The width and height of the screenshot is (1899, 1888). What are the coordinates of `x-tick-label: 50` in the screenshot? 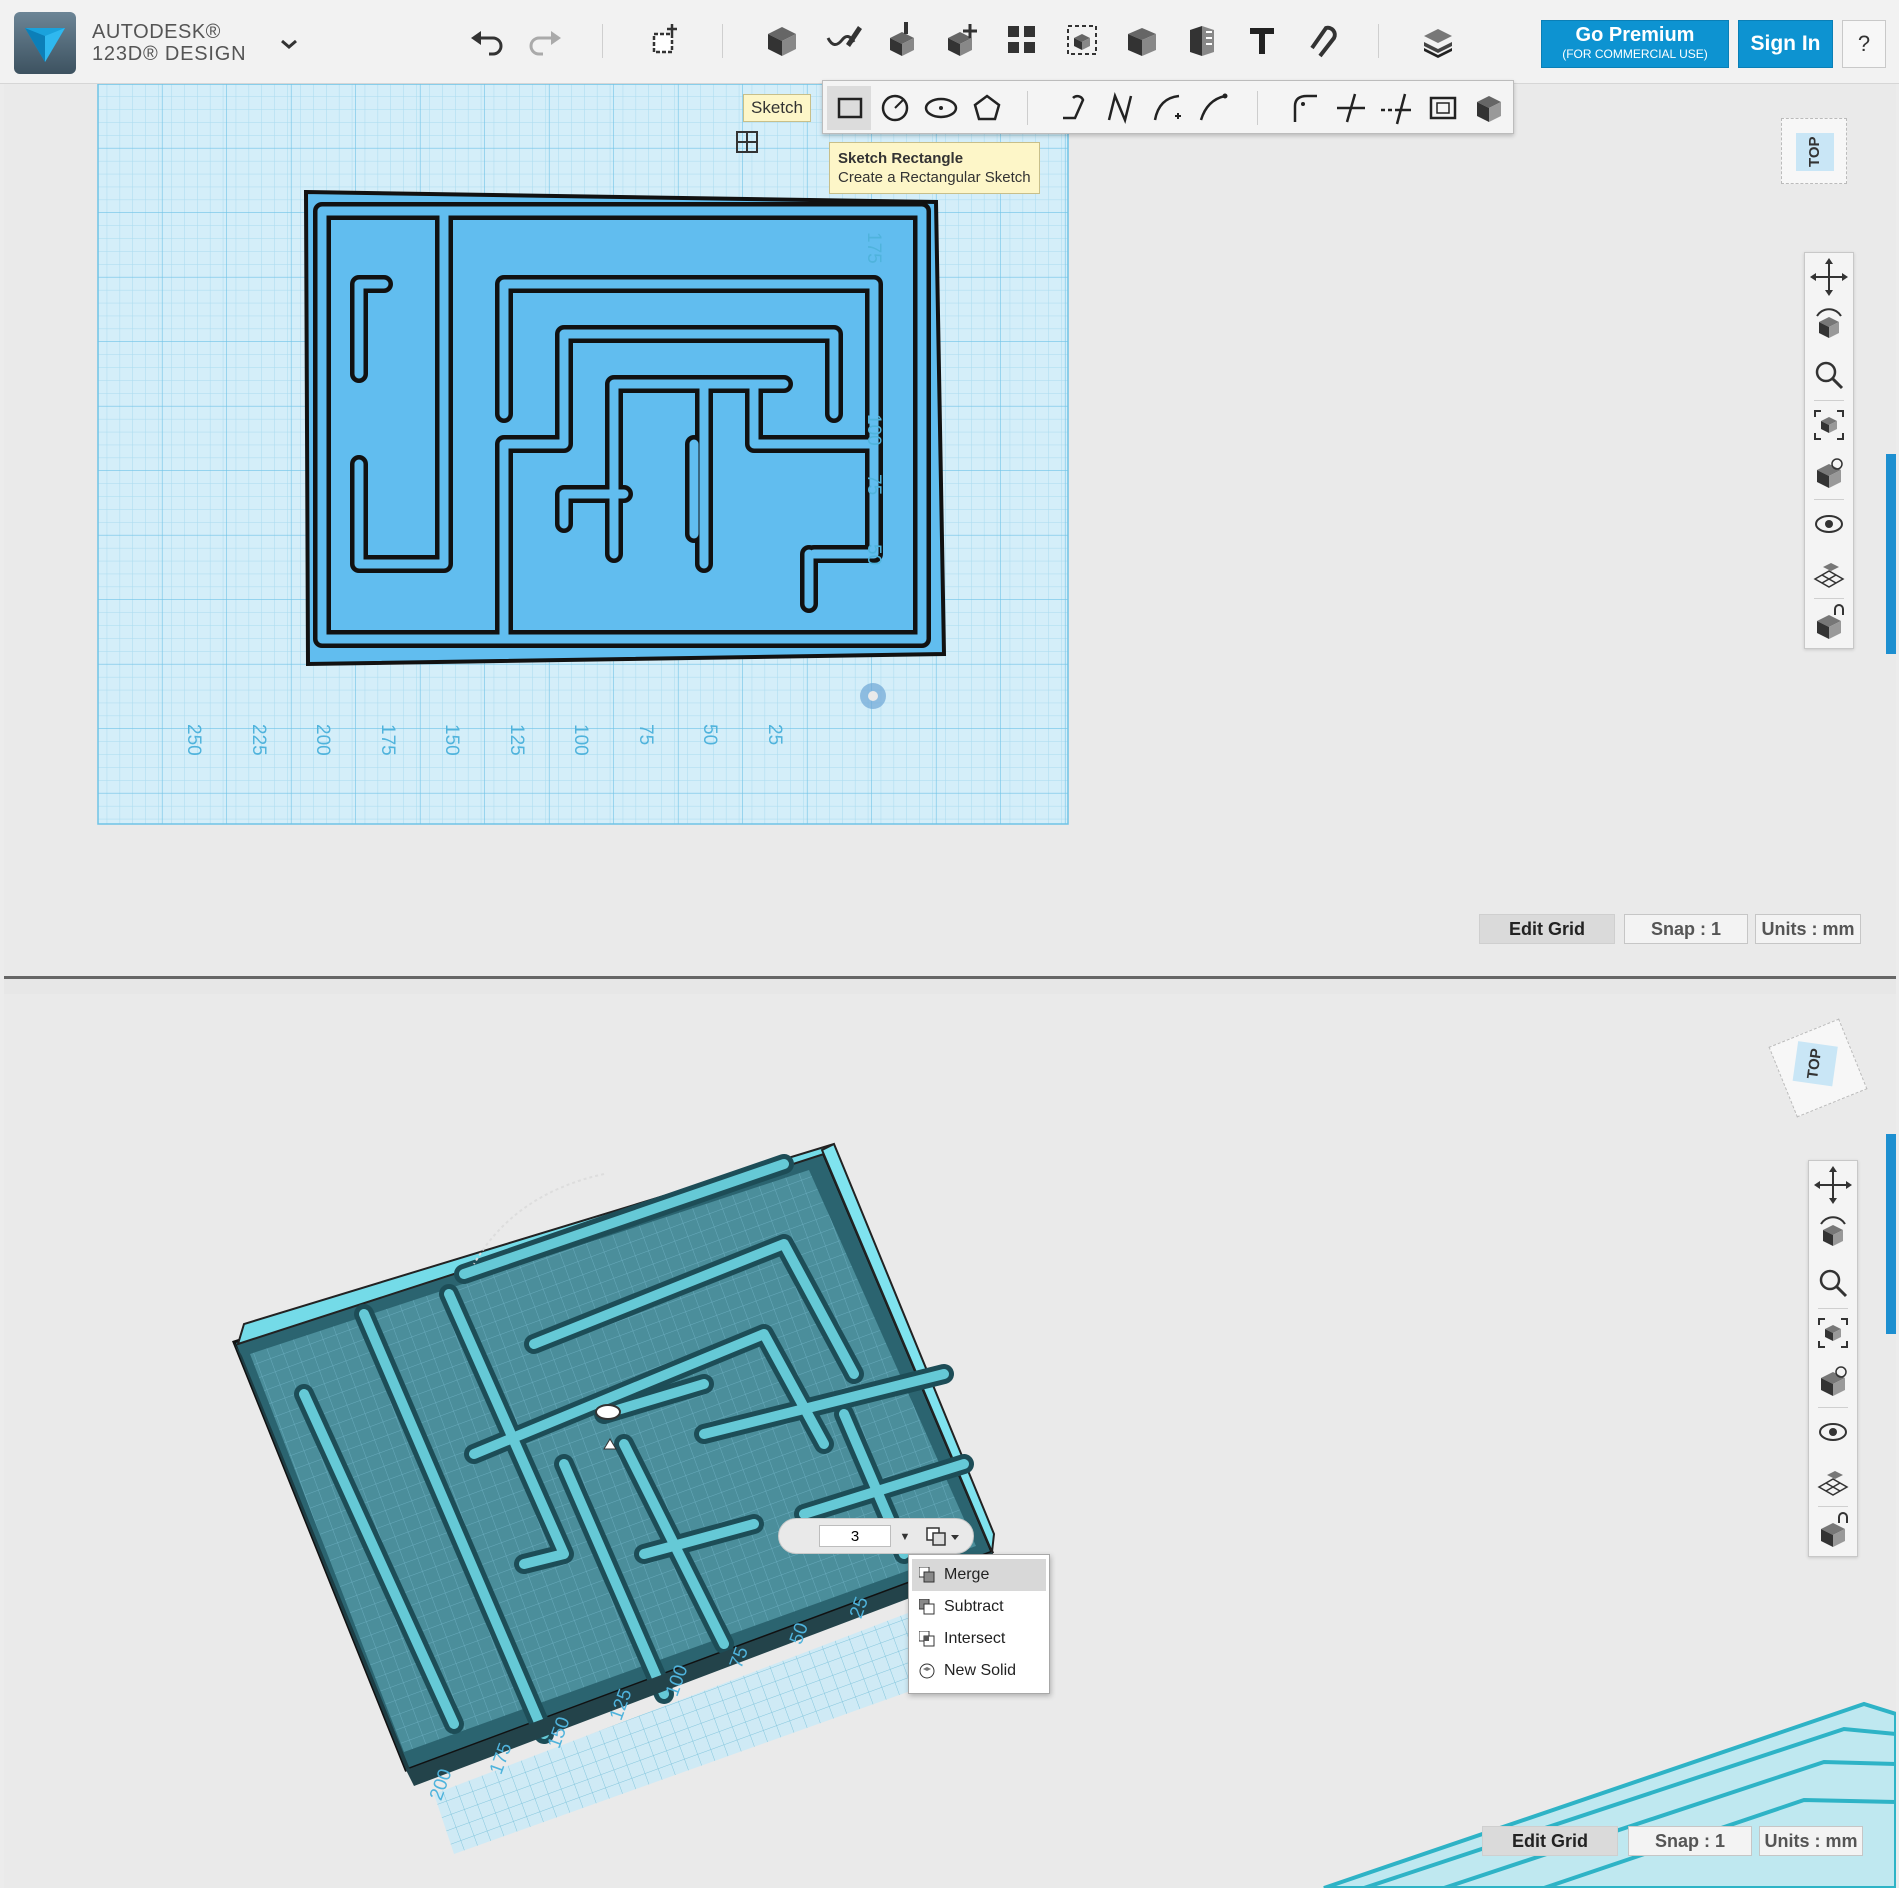 It's located at (709, 735).